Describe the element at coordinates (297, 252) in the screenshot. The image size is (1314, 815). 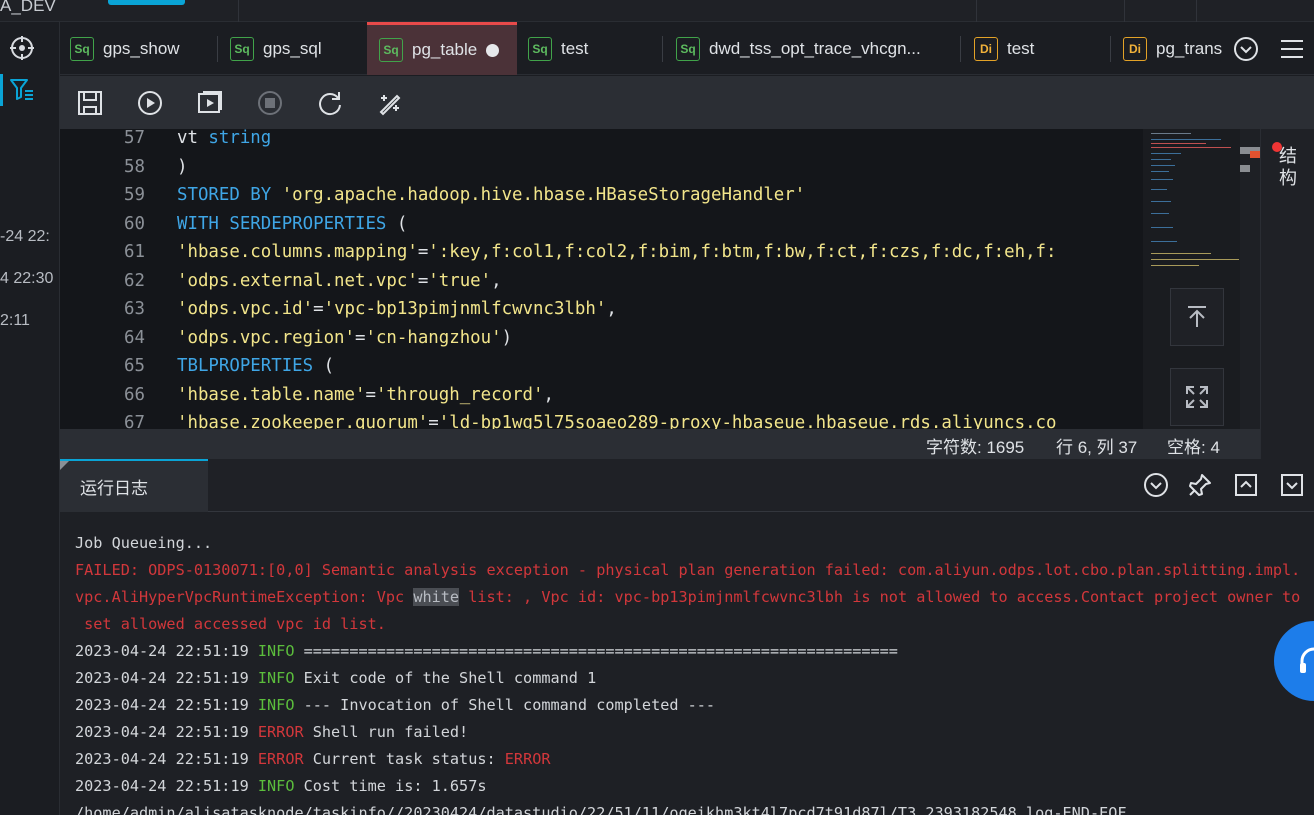
I see `code-string: 'hbase.columns.mapping'` at that location.